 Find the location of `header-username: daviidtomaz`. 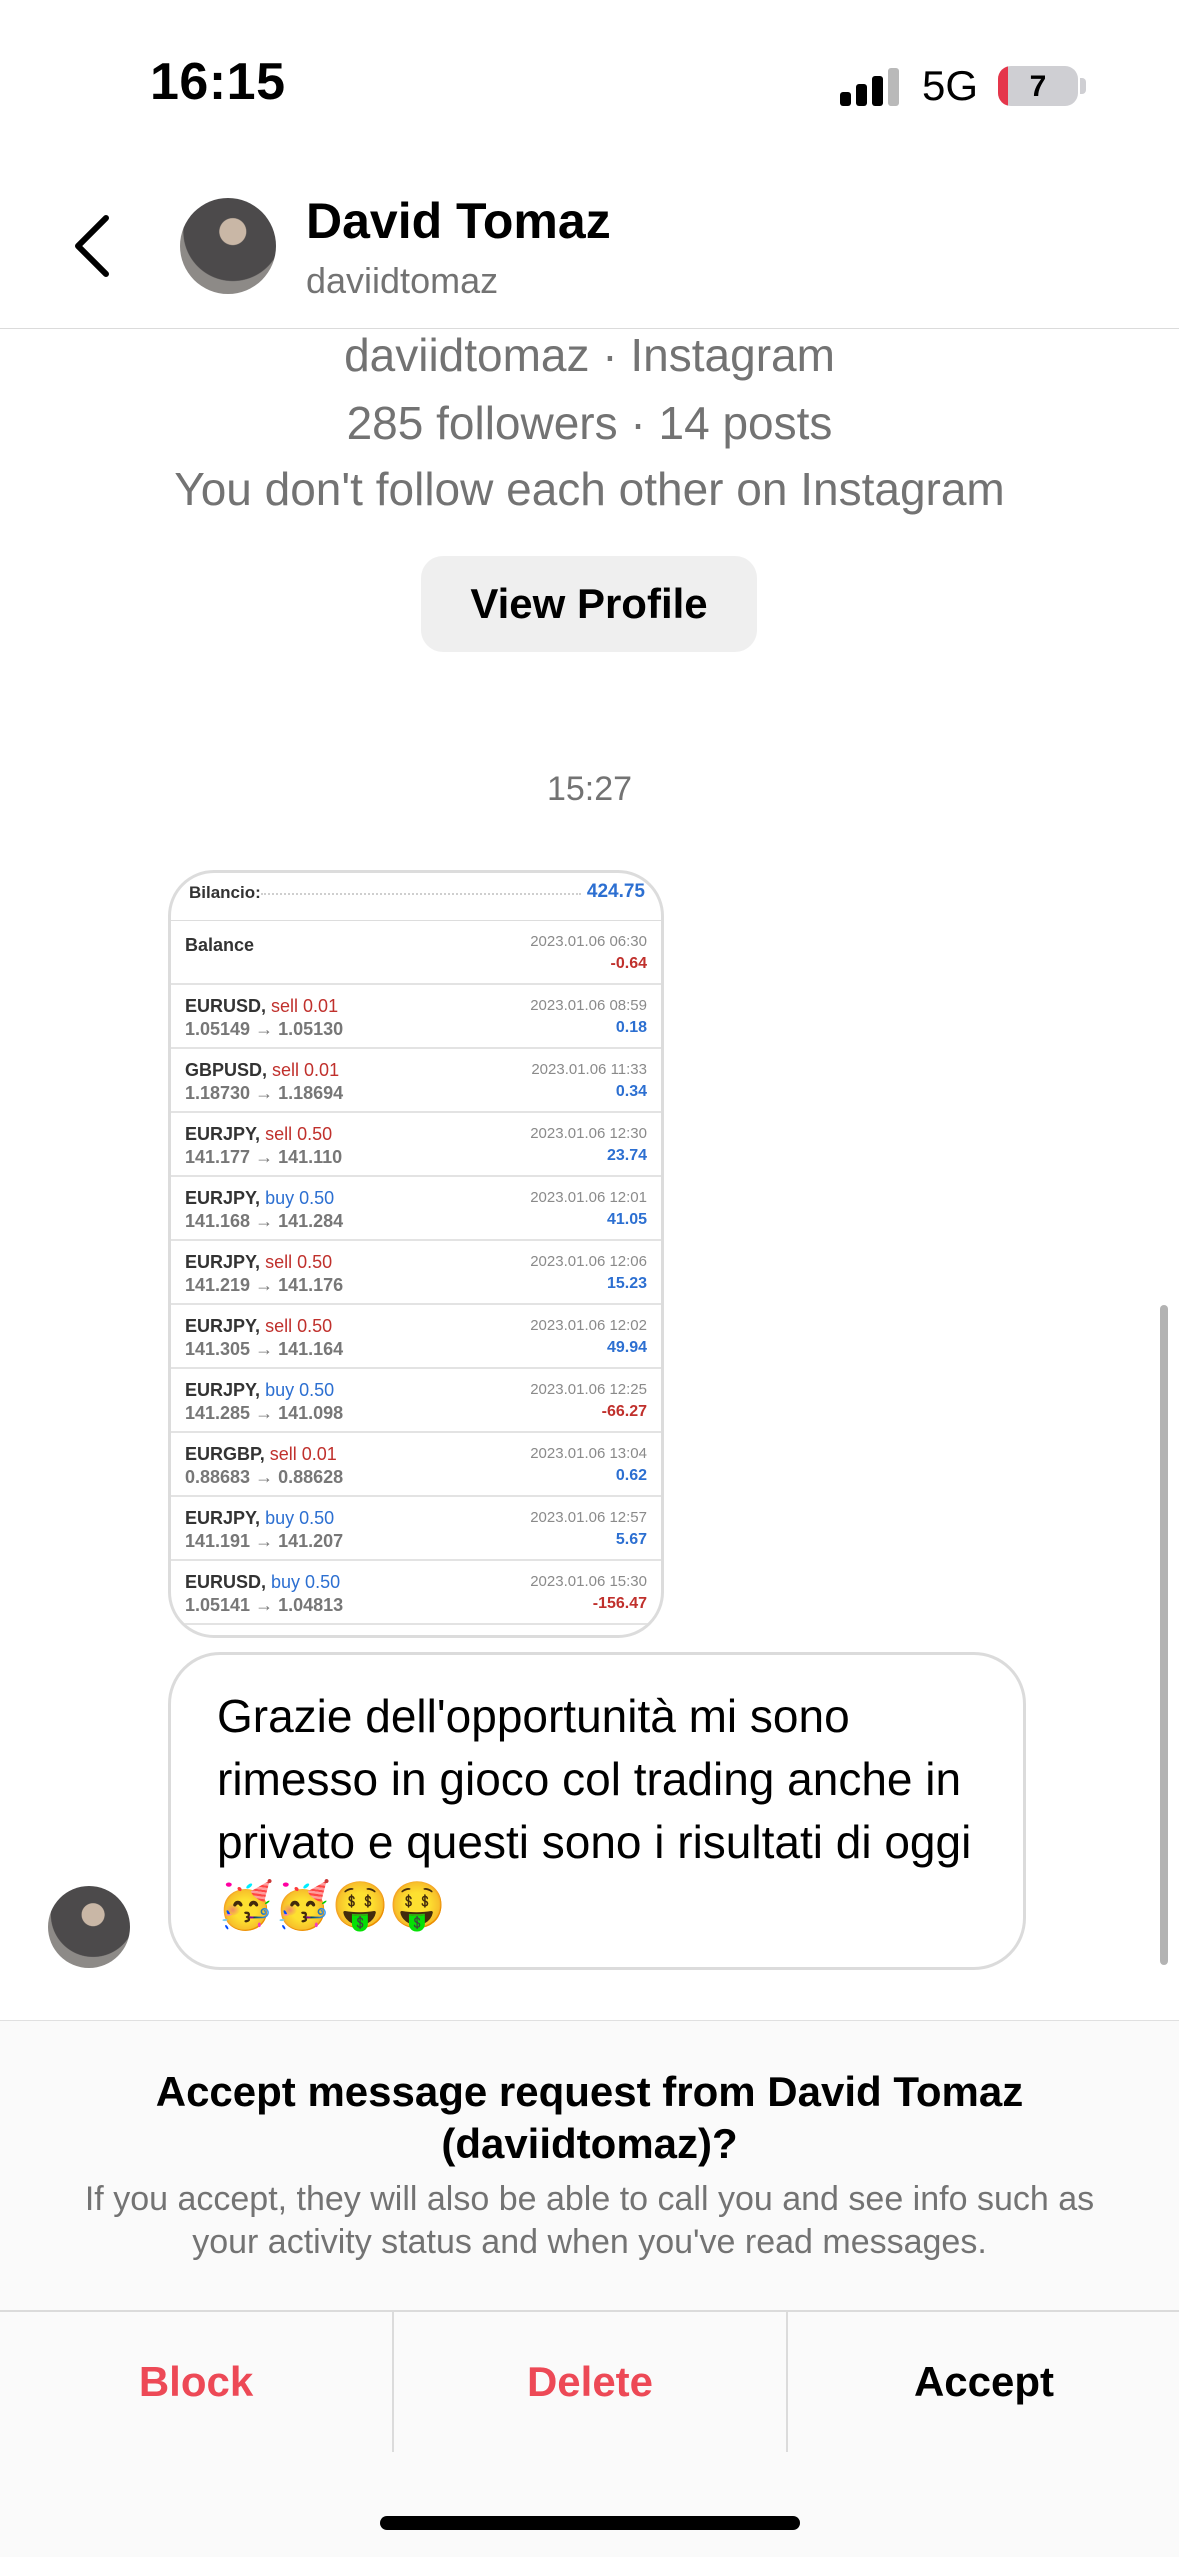

header-username: daviidtomaz is located at coordinates (402, 281).